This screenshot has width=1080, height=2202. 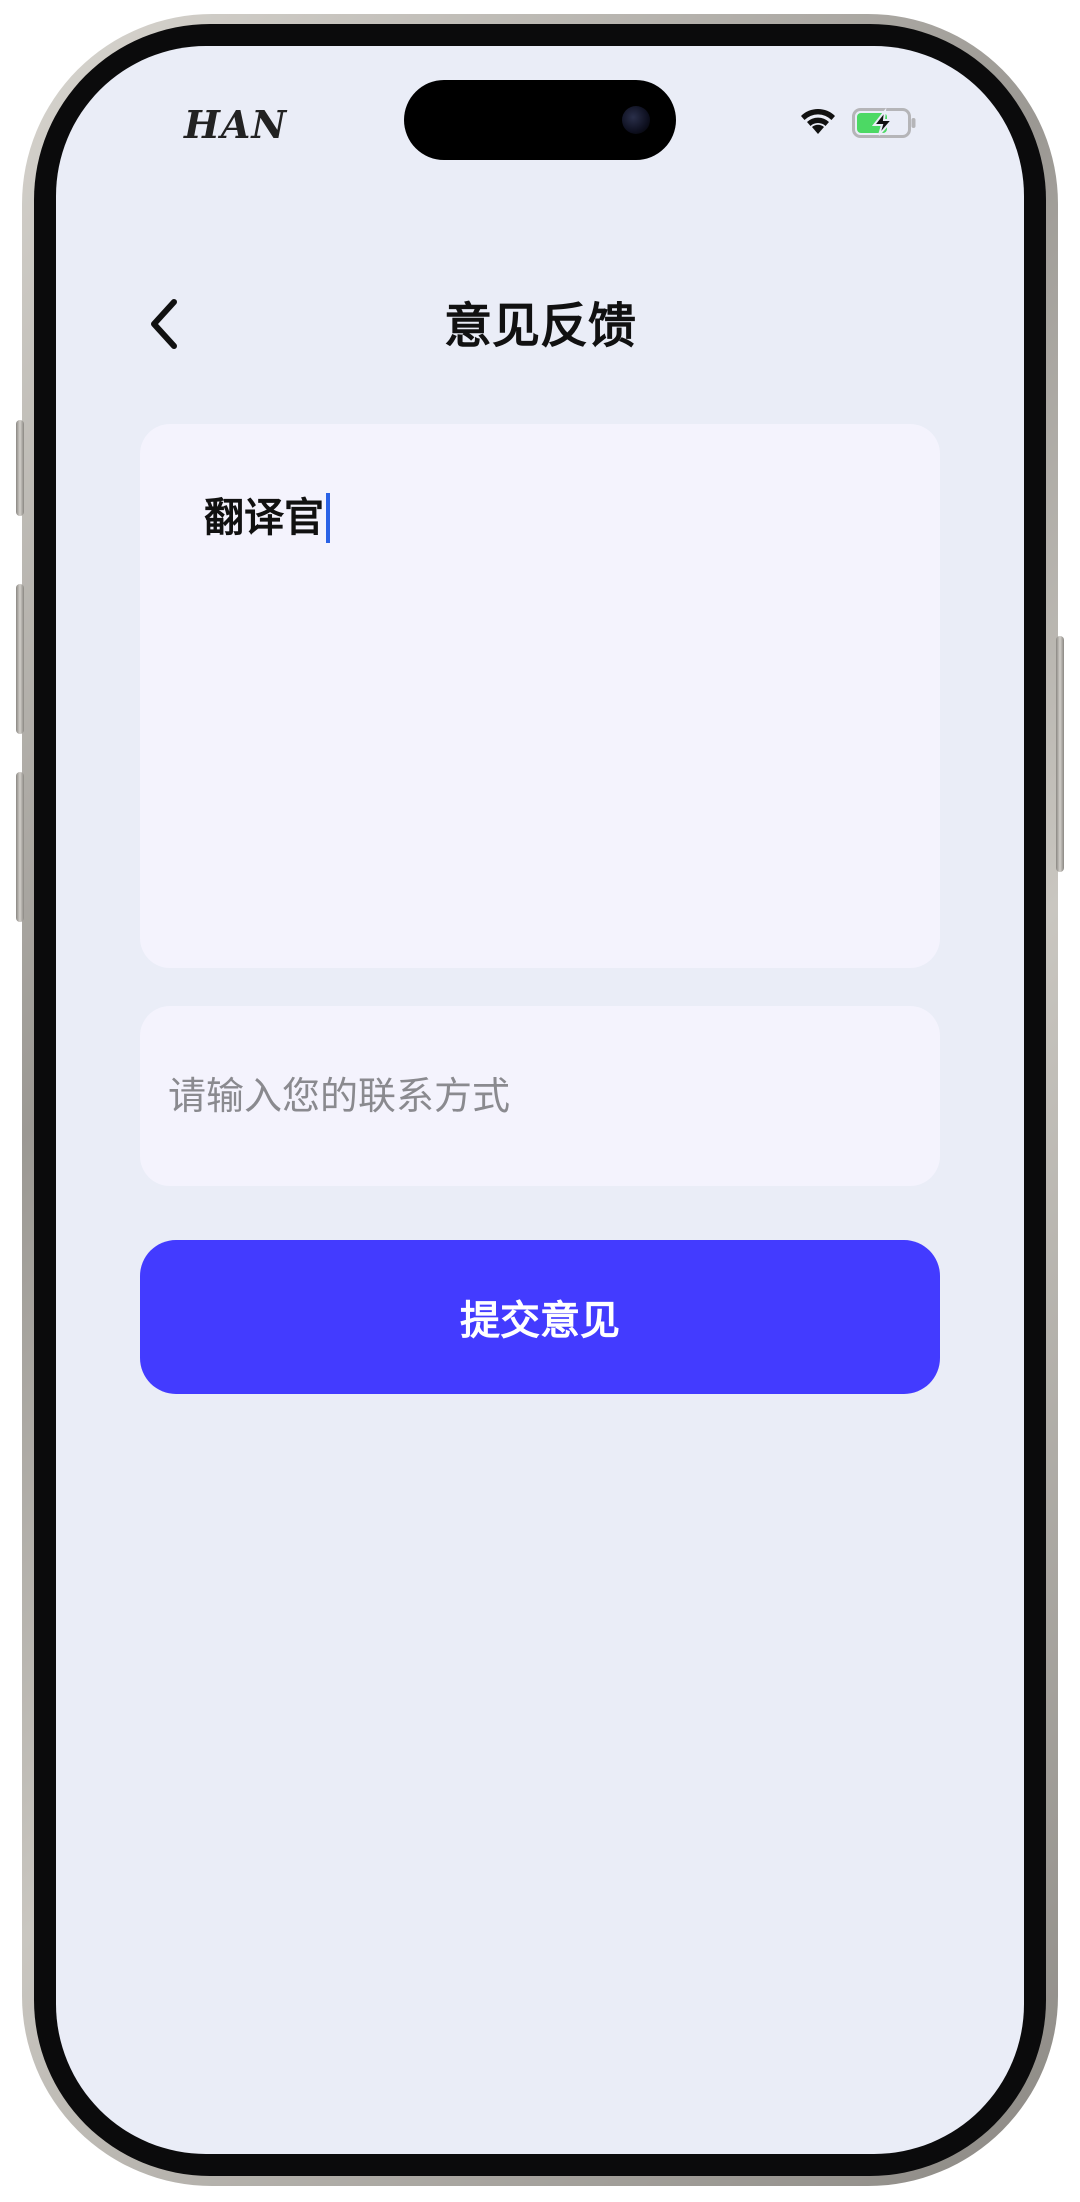 I want to click on submit-feedback-button: 提交意见, so click(x=540, y=1317).